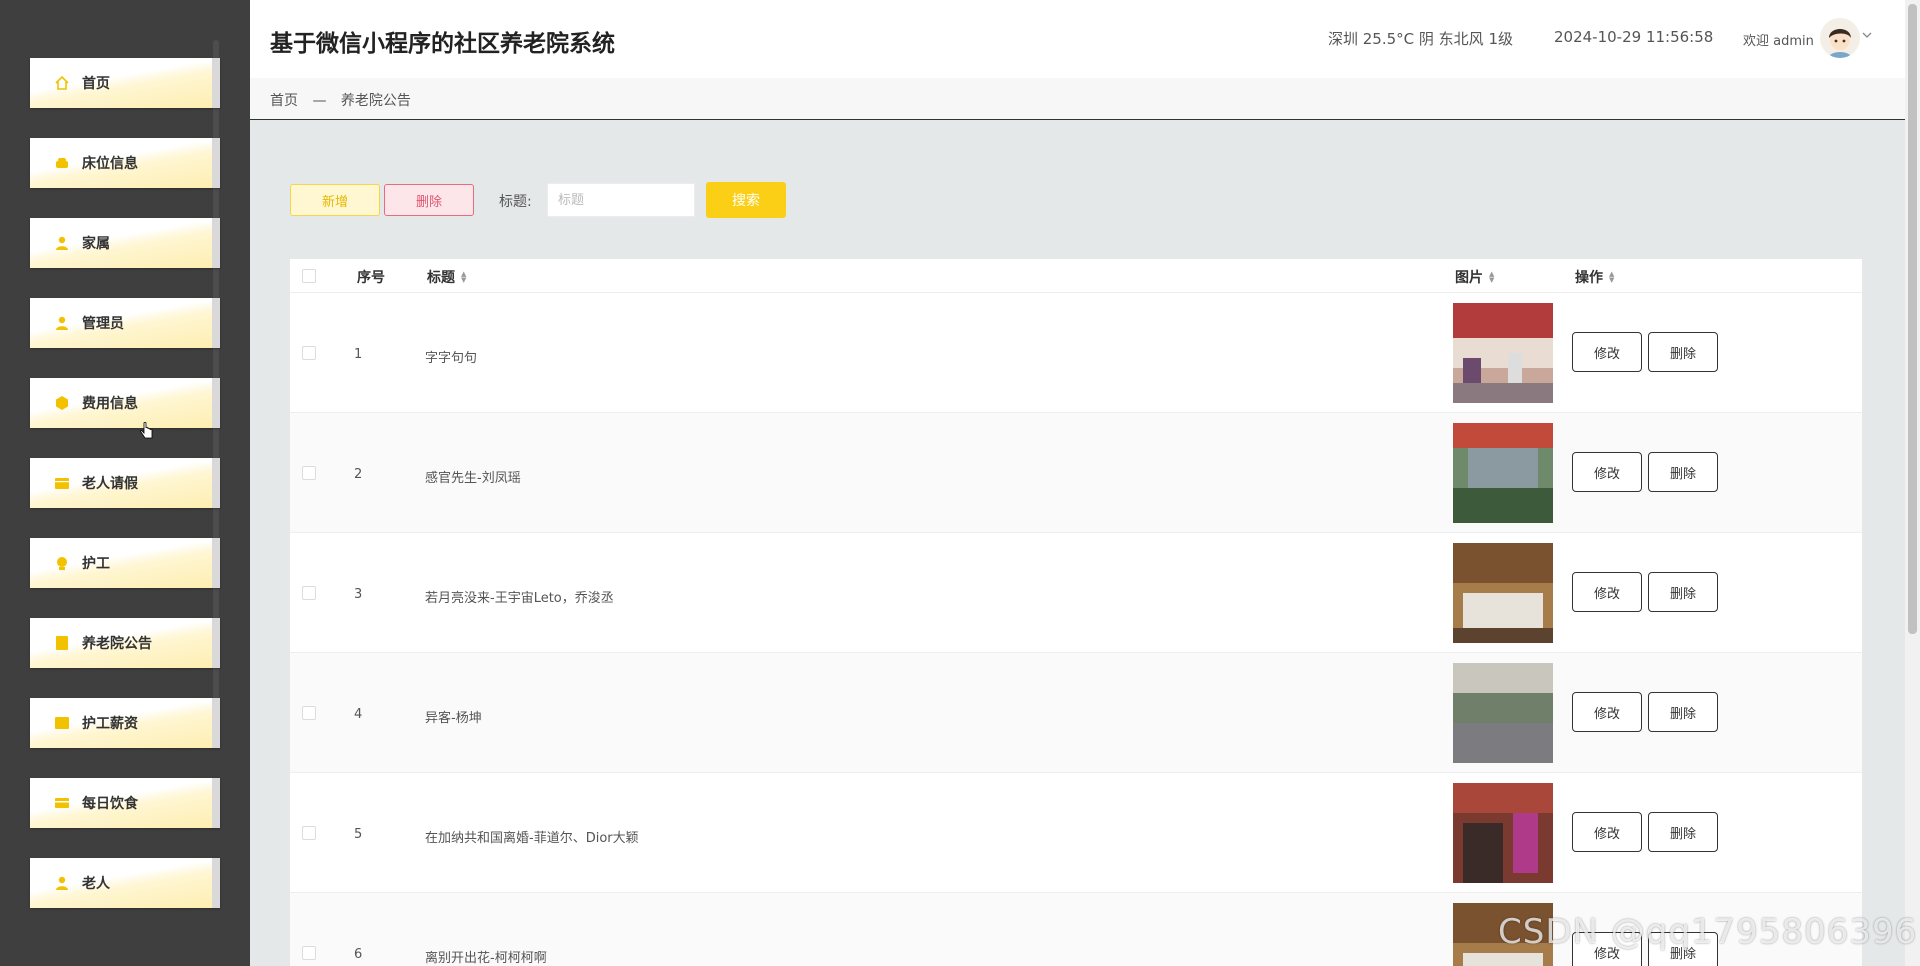  What do you see at coordinates (451, 358) in the screenshot?
I see `row-title: 字字句句` at bounding box center [451, 358].